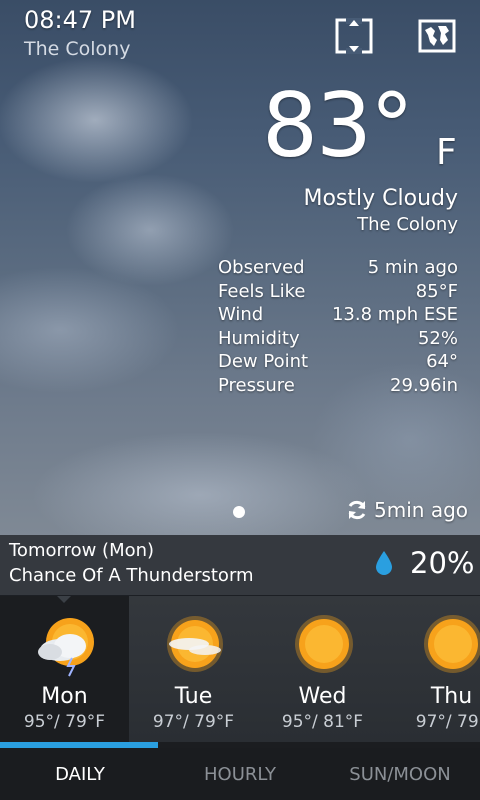 Image resolution: width=480 pixels, height=800 pixels. Describe the element at coordinates (262, 291) in the screenshot. I see `detail-label: Feels Like` at that location.